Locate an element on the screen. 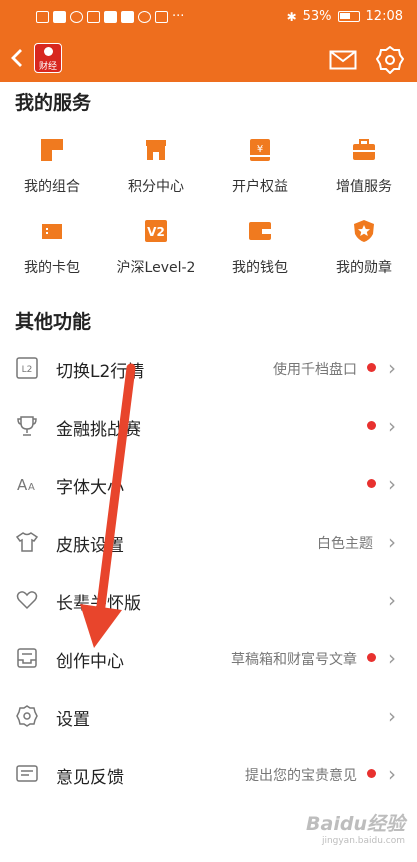 The width and height of the screenshot is (417, 862). settings-icon is located at coordinates (27, 716).